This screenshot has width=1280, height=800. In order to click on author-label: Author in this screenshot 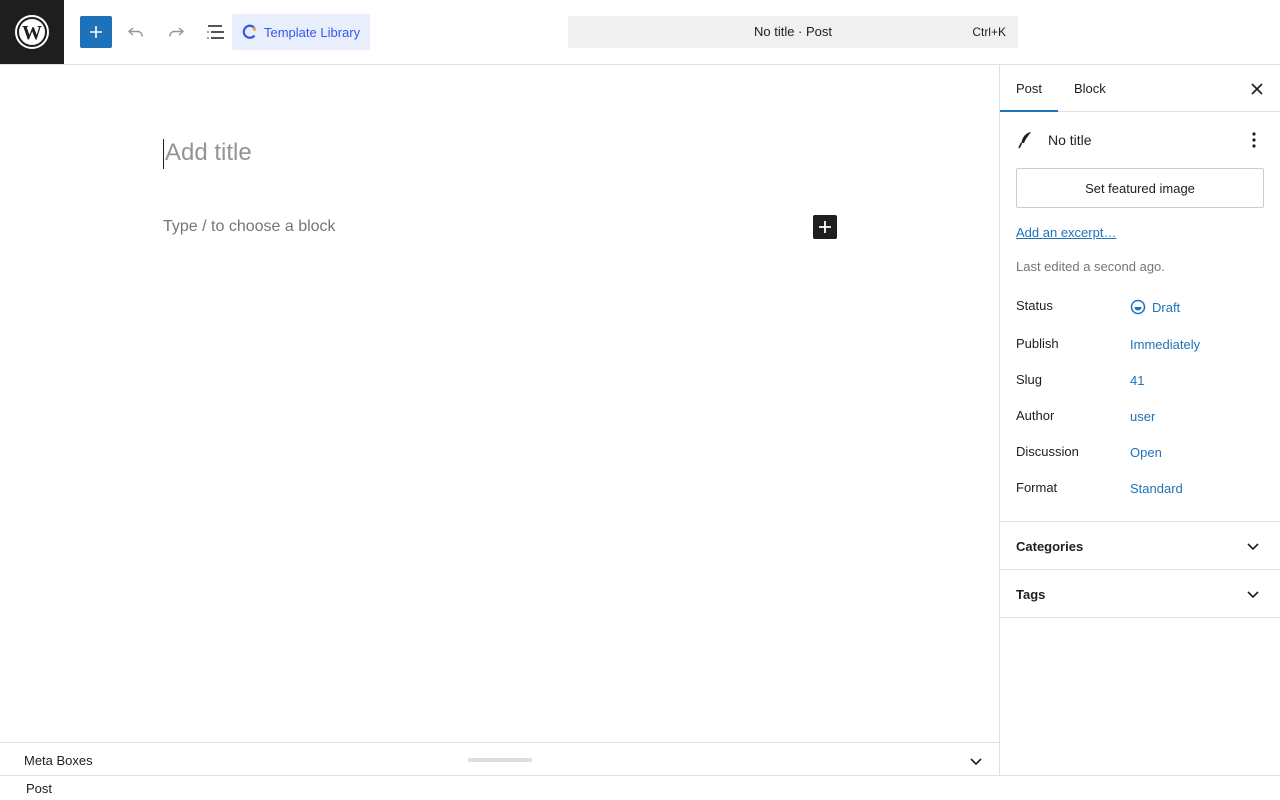, I will do `click(1035, 415)`.